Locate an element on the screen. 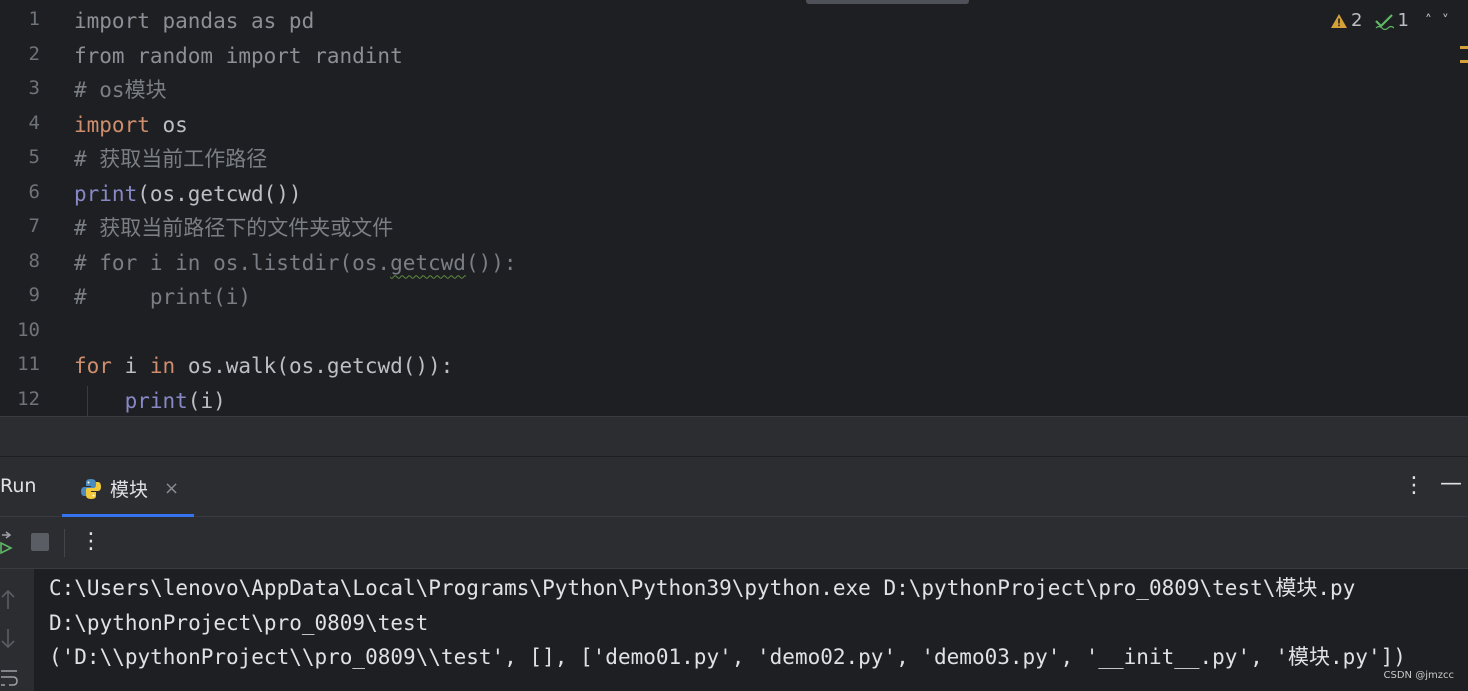 Image resolution: width=1468 pixels, height=691 pixels. code-line: print(os.getcwd()) is located at coordinates (188, 194).